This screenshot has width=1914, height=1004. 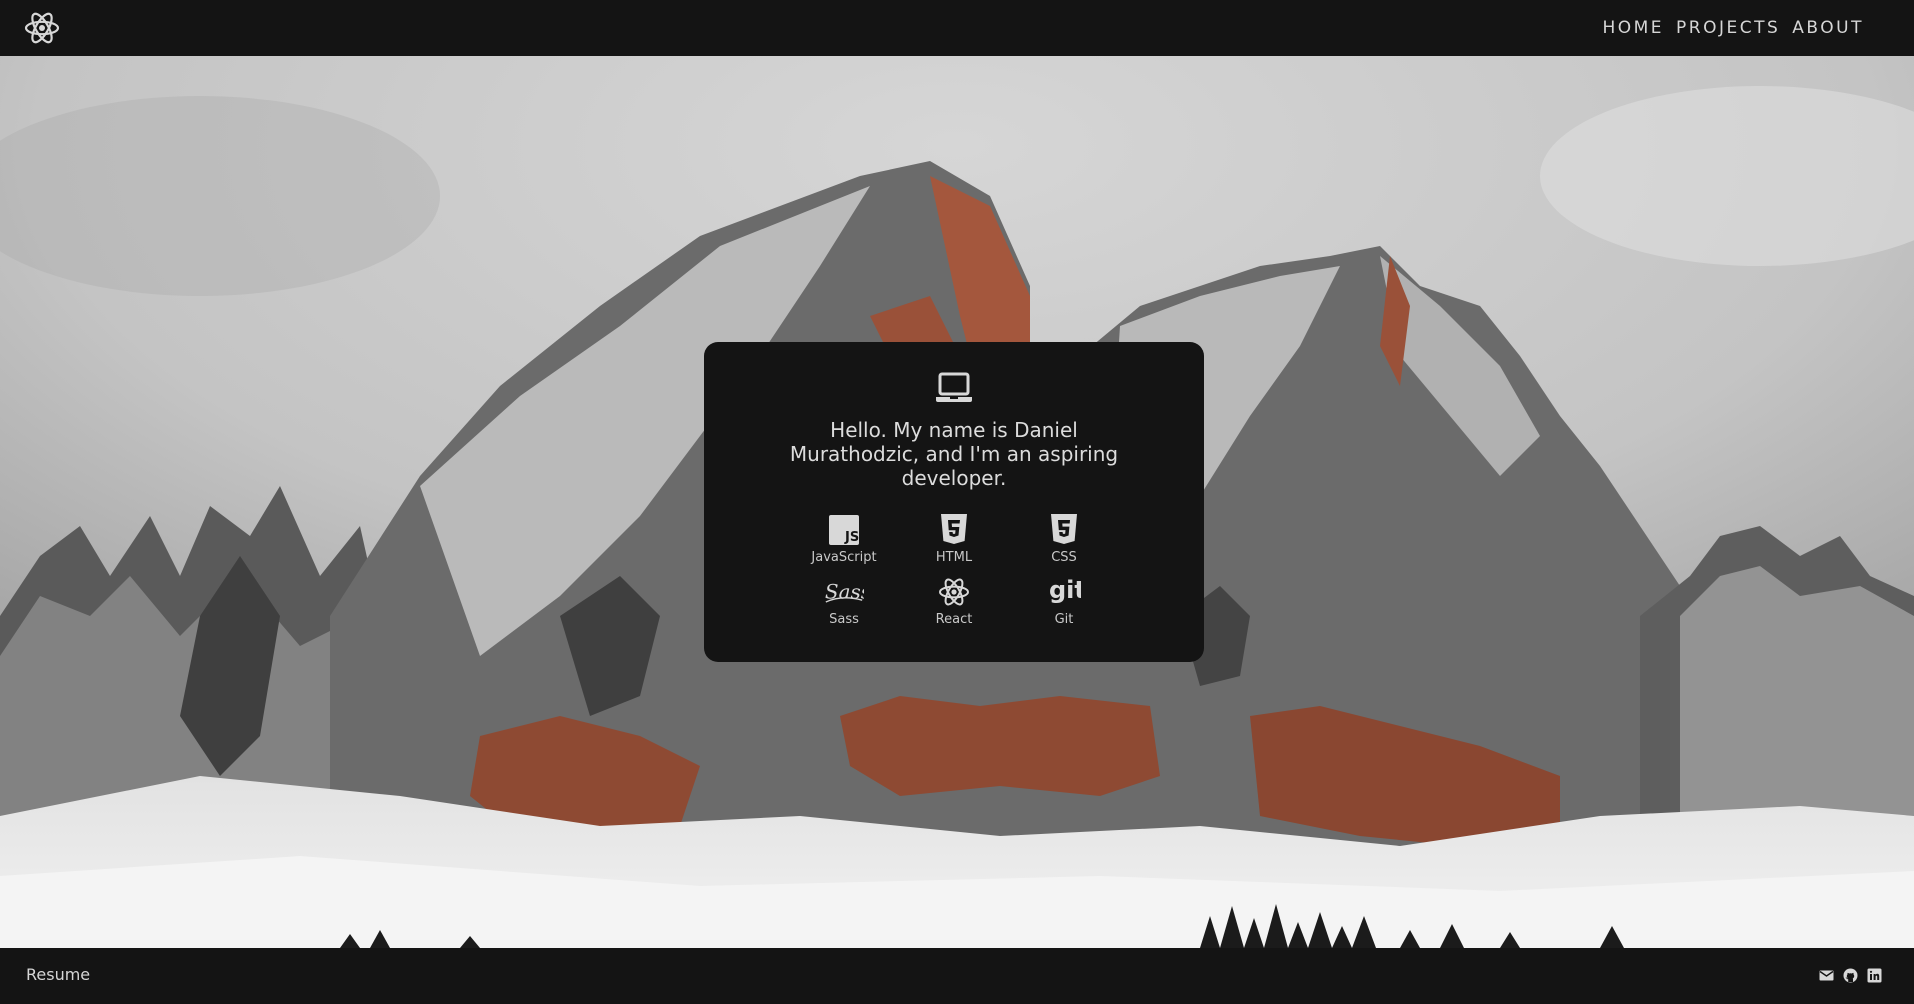 What do you see at coordinates (1064, 619) in the screenshot?
I see `skill-label: Git` at bounding box center [1064, 619].